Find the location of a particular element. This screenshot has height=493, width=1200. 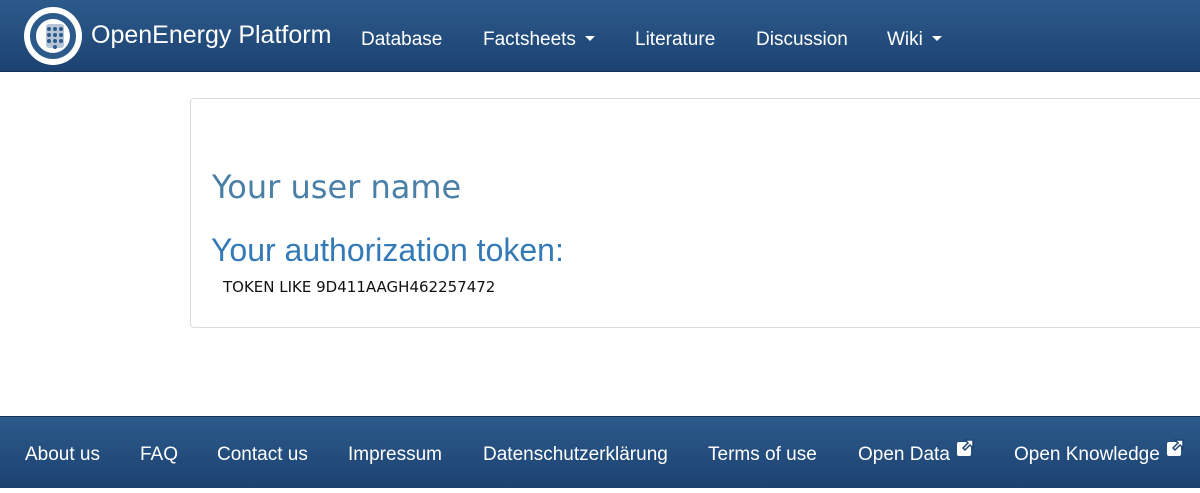

footer-link-label: Datenschutzerklärung is located at coordinates (575, 454).